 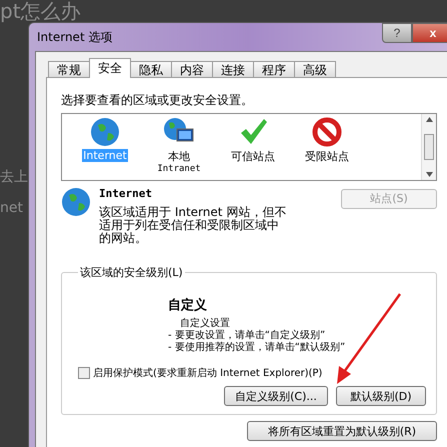 I want to click on instruction-text: 选择要查看的区域或更改安全设置。, so click(x=157, y=100).